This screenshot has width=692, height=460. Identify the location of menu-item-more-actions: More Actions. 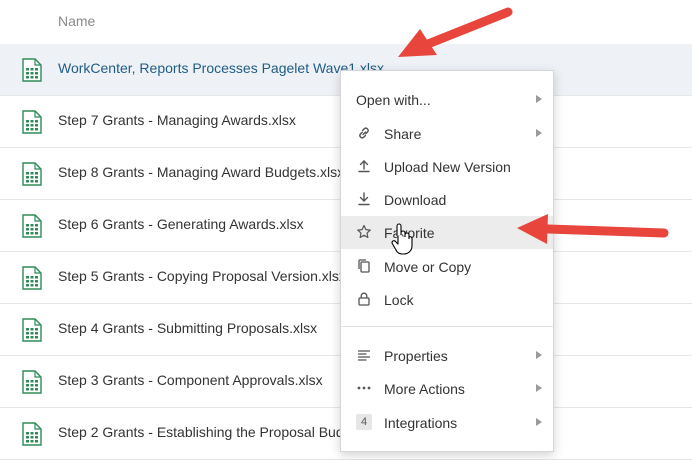
(447, 388).